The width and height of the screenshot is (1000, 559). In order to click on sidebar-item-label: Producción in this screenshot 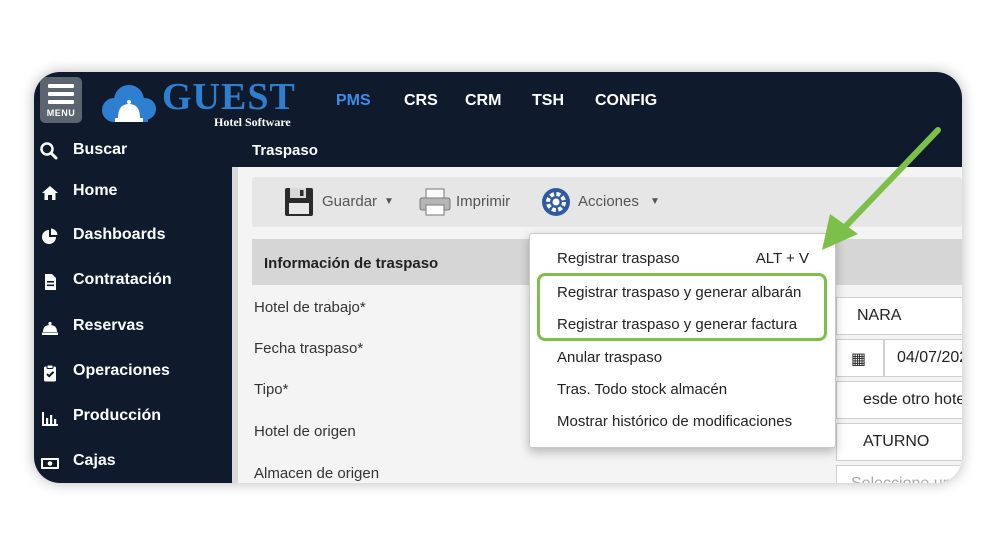, I will do `click(117, 415)`.